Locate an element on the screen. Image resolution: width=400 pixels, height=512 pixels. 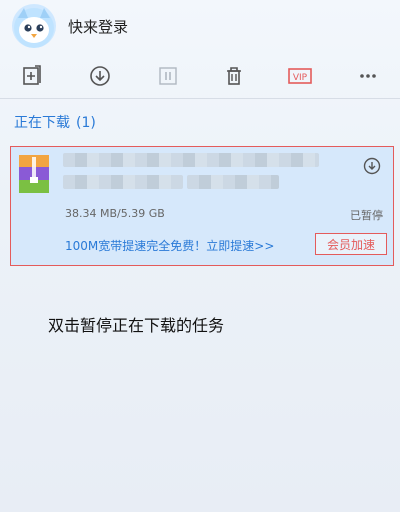
toolbar-divider is located at coordinates (200, 98).